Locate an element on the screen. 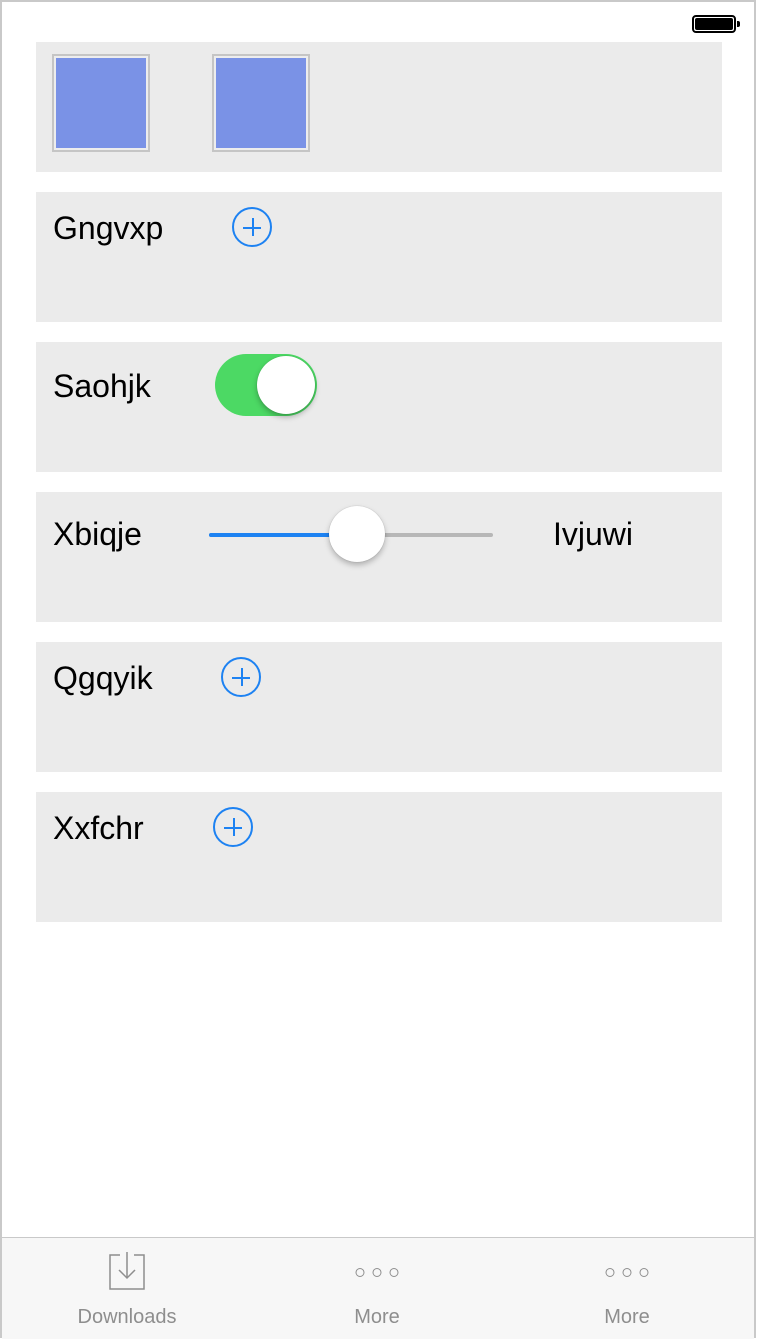  tab-more-1: More is located at coordinates (377, 1288).